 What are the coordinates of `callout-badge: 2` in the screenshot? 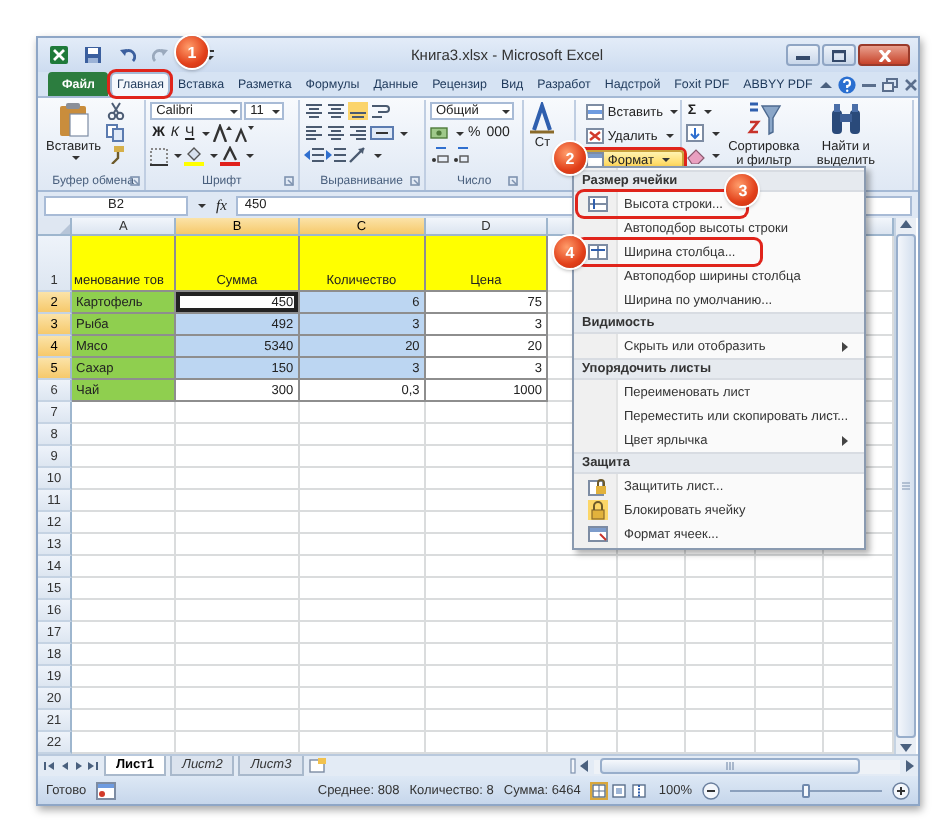 It's located at (569, 158).